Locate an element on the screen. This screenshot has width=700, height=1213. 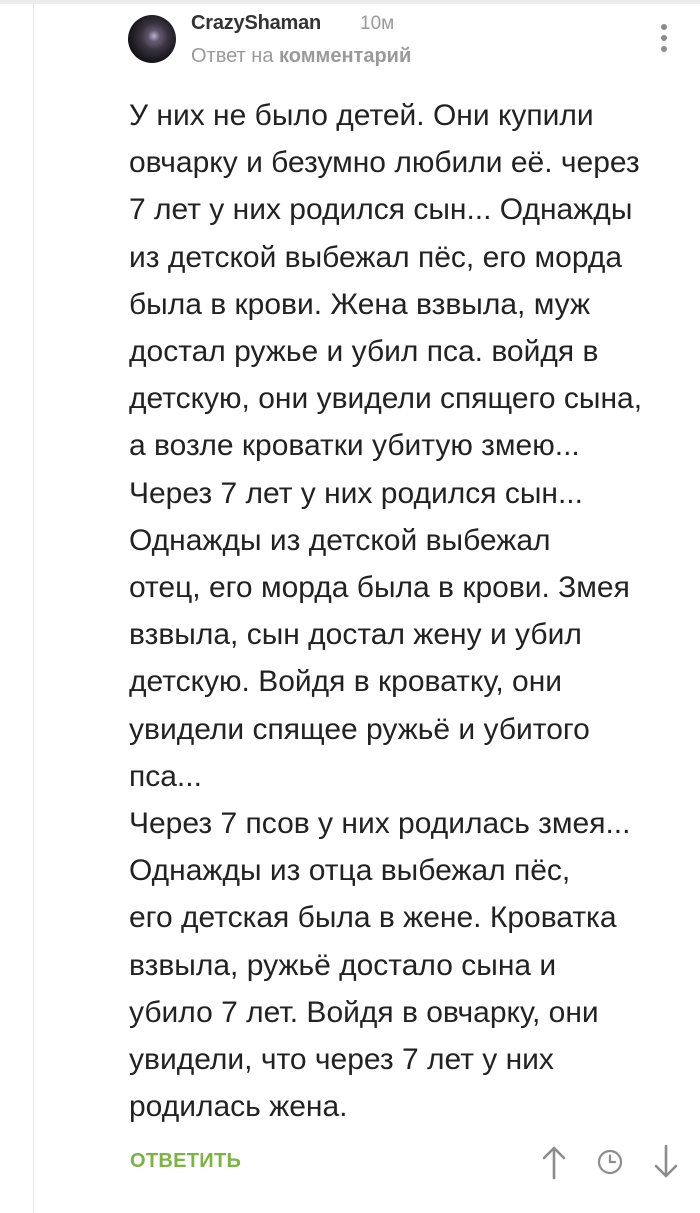
avatar is located at coordinates (152, 39).